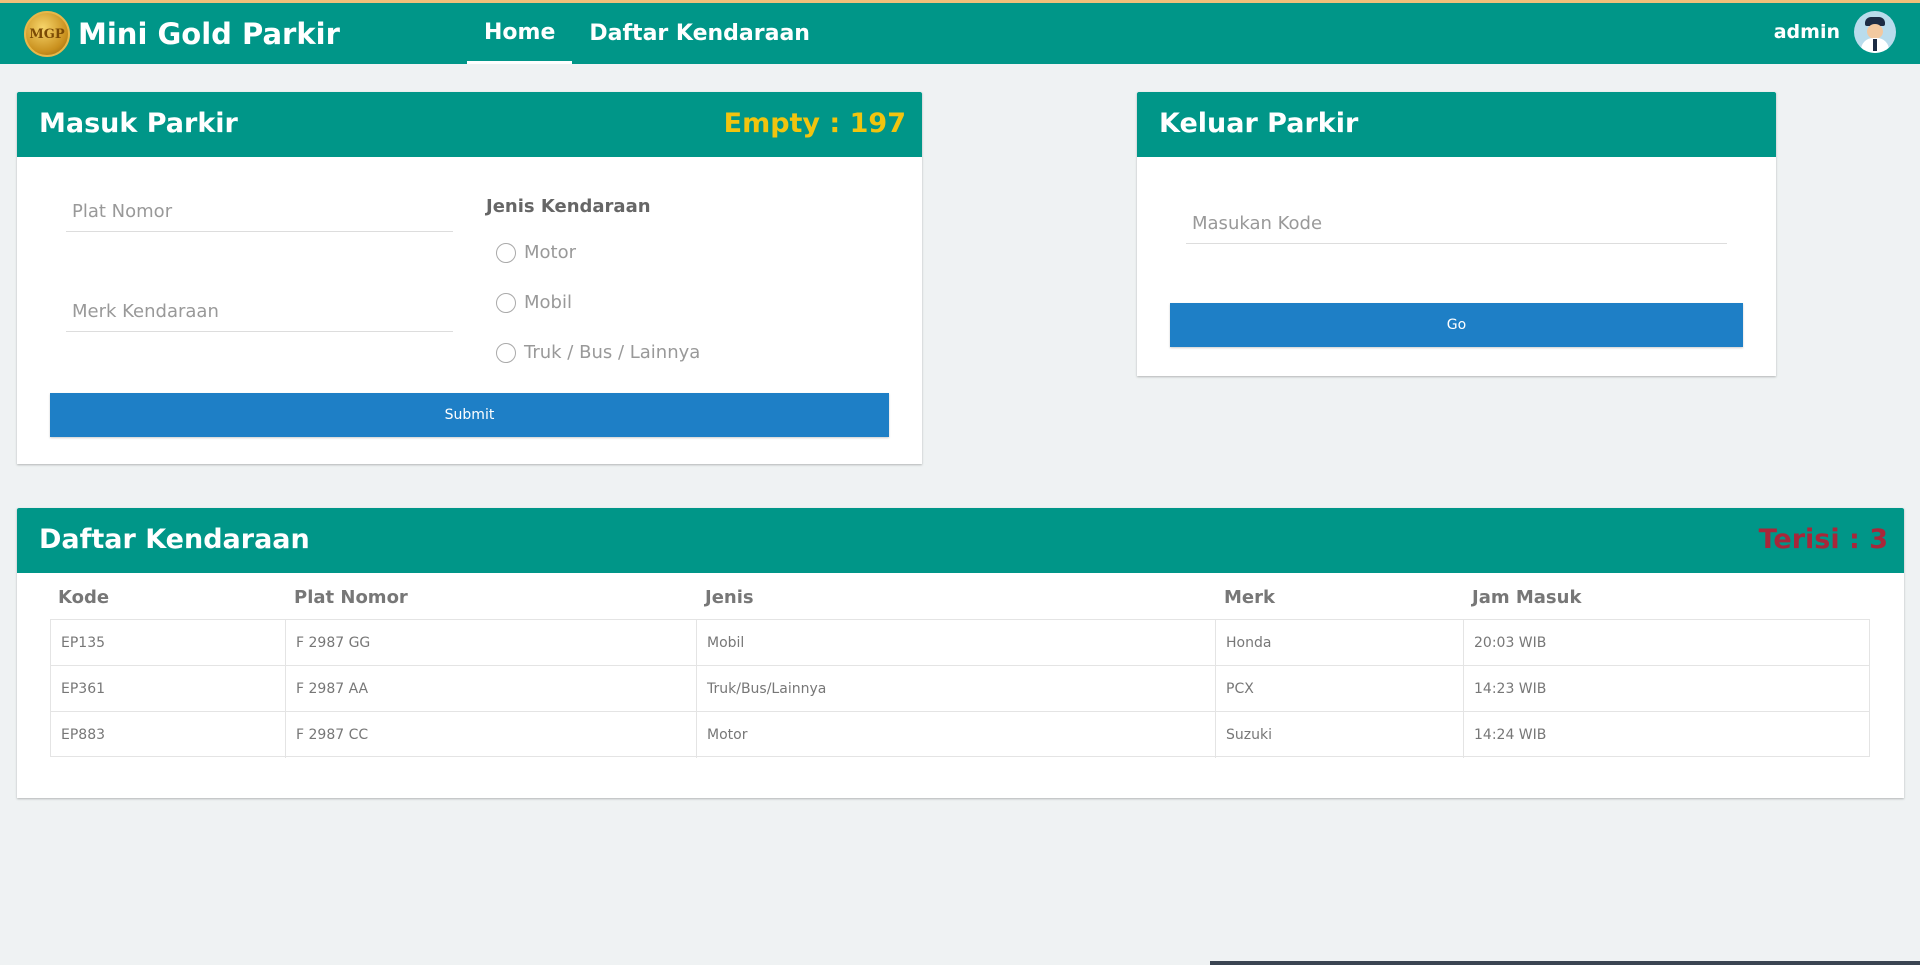 The height and width of the screenshot is (965, 1920). I want to click on plat-nomor-input, so click(259, 211).